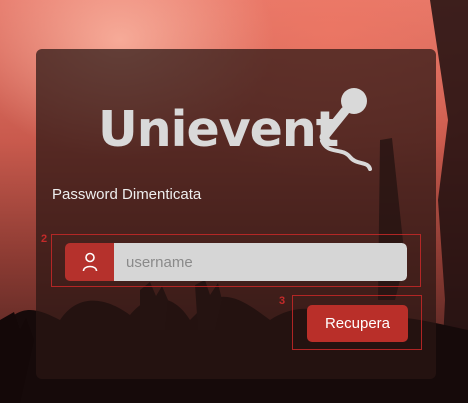  What do you see at coordinates (282, 301) in the screenshot?
I see `annotation-label-button: 3` at bounding box center [282, 301].